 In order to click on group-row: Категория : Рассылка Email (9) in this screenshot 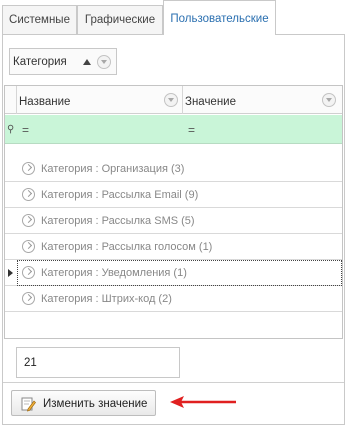, I will do `click(173, 195)`.